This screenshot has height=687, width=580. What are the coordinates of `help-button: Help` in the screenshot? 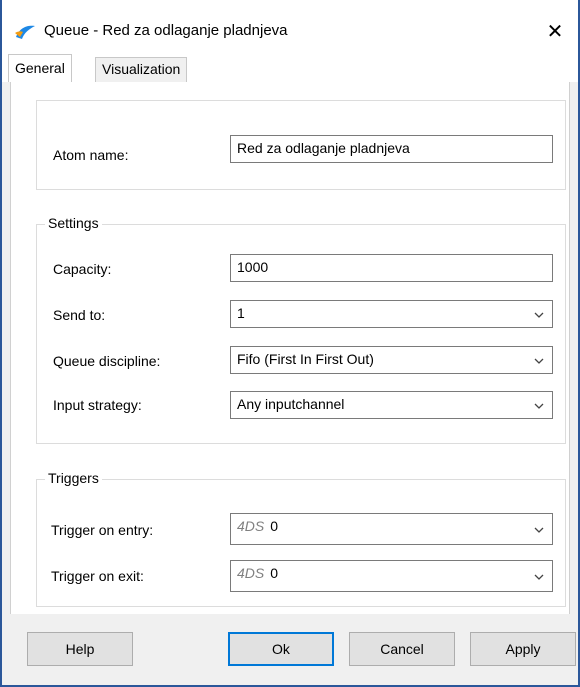 It's located at (80, 649).